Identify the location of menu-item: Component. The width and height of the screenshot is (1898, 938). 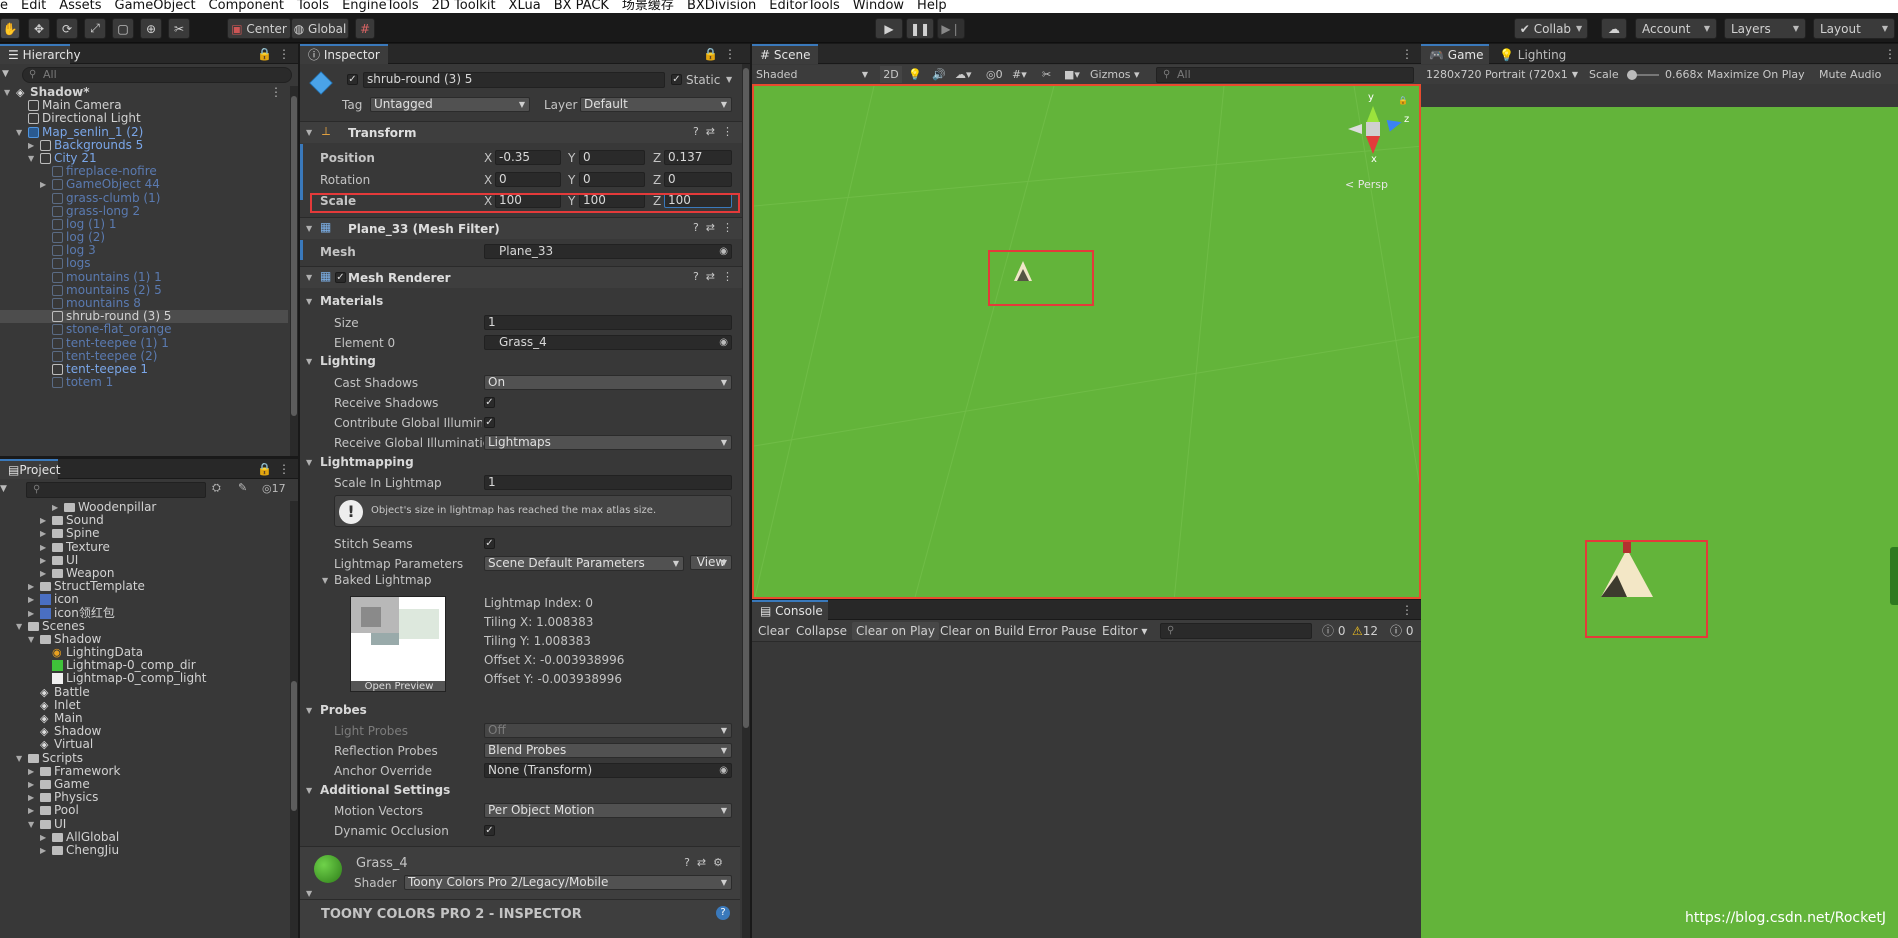
(246, 6).